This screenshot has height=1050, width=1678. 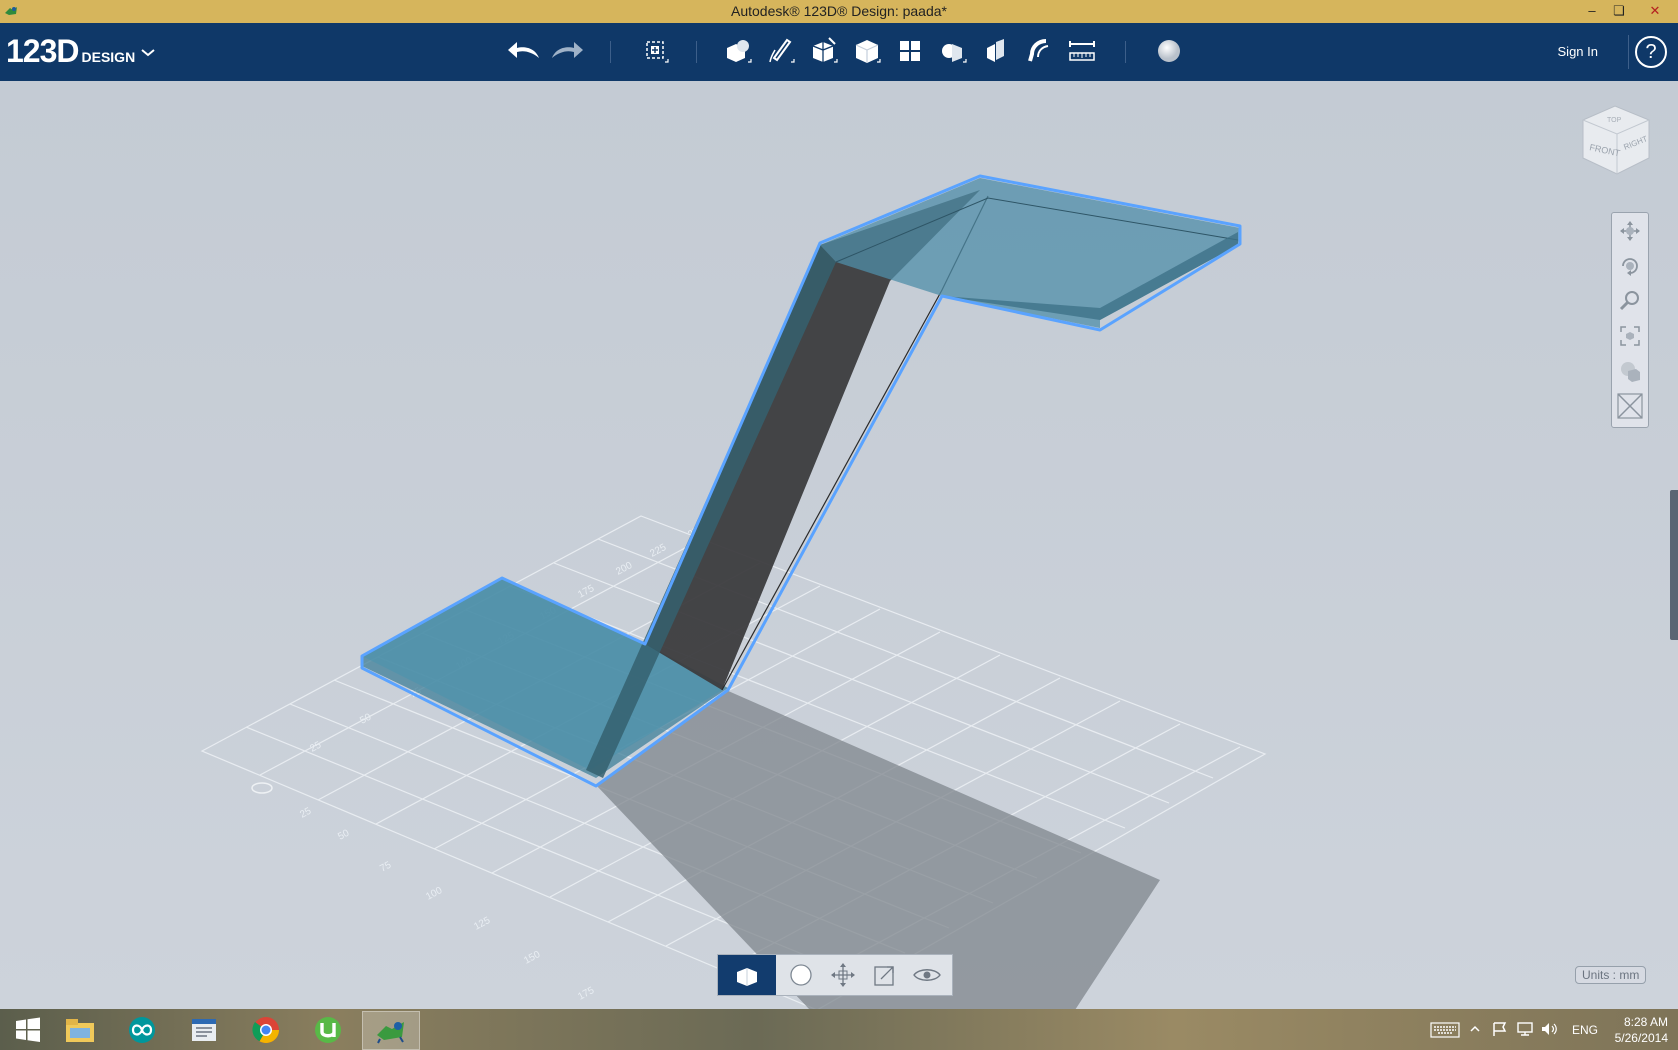 I want to click on zoom-button, so click(x=1630, y=300).